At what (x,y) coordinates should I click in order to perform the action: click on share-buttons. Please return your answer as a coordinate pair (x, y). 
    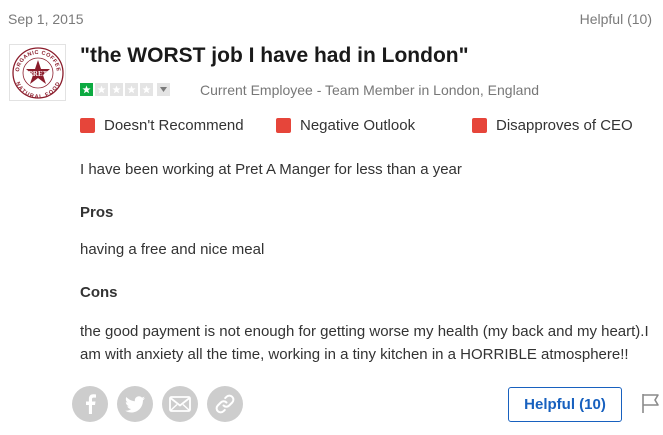
    Looking at the image, I should click on (157, 404).